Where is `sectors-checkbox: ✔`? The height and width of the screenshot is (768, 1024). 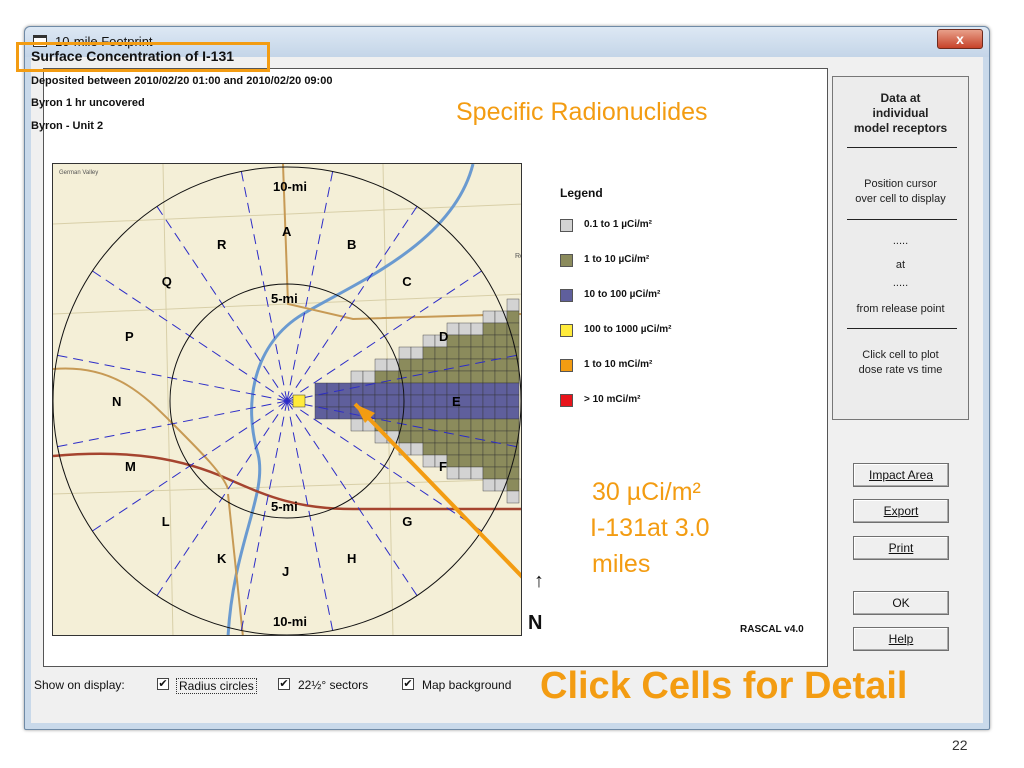 sectors-checkbox: ✔ is located at coordinates (284, 684).